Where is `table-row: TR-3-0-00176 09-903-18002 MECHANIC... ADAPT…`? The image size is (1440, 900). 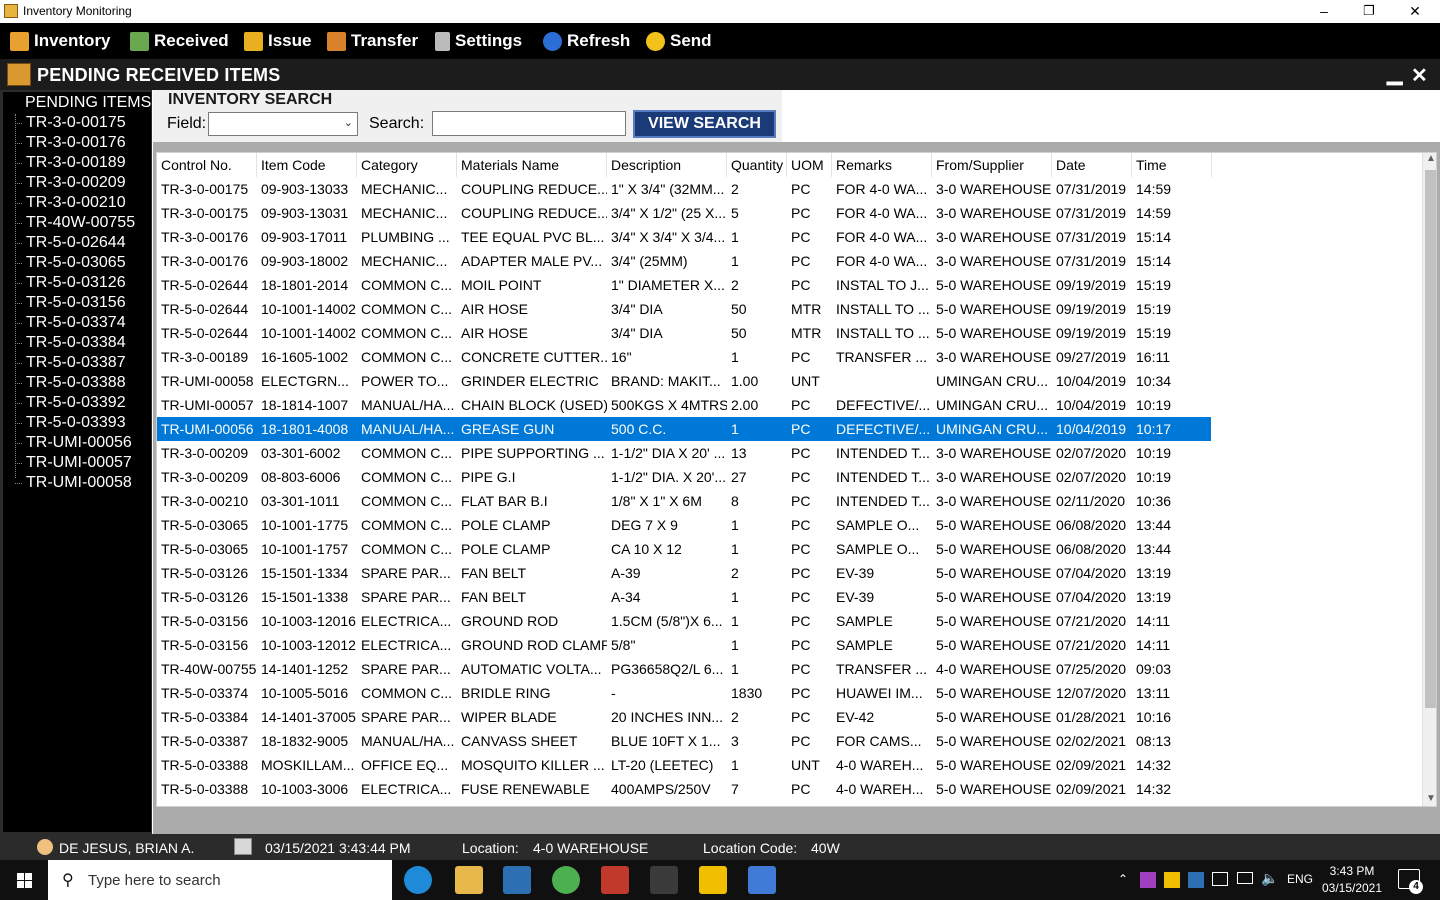 table-row: TR-3-0-00176 09-903-18002 MECHANIC... ADAPT… is located at coordinates (684, 261).